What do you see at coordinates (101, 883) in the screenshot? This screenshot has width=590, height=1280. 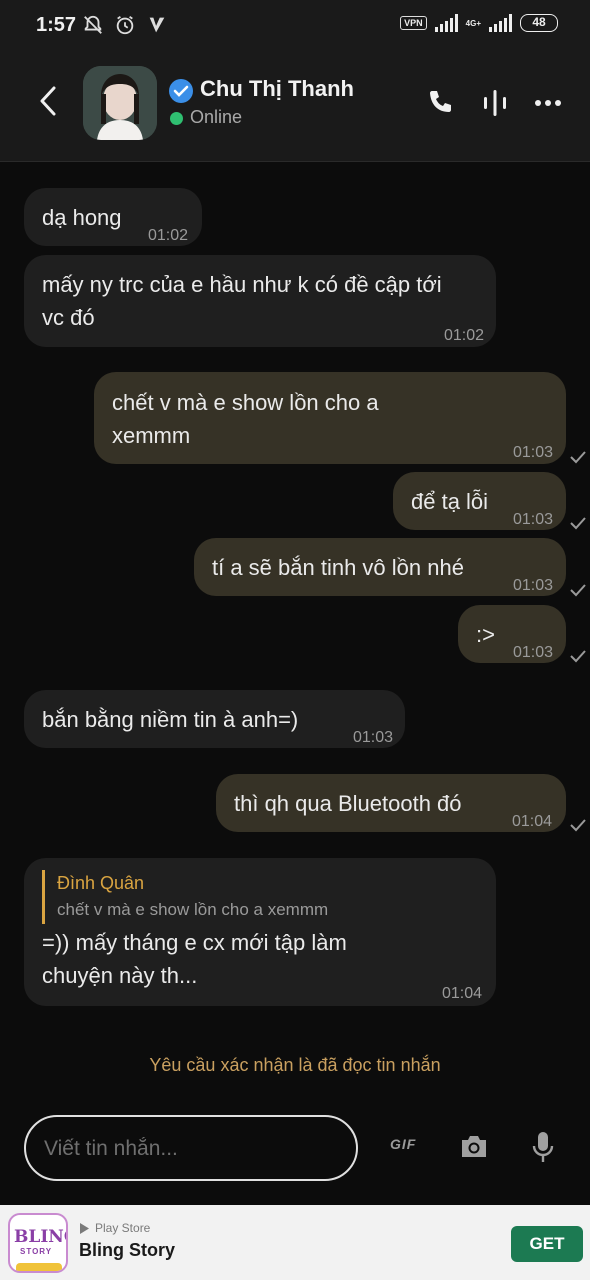 I see `reply-author: Đình Quân` at bounding box center [101, 883].